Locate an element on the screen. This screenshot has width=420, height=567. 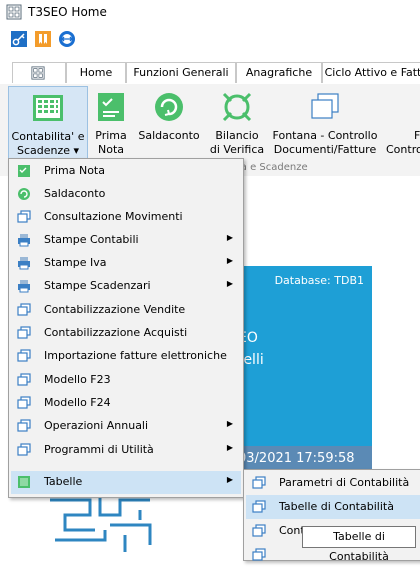
menu-item-saldaconto: Saldaconto is located at coordinates (126, 194).